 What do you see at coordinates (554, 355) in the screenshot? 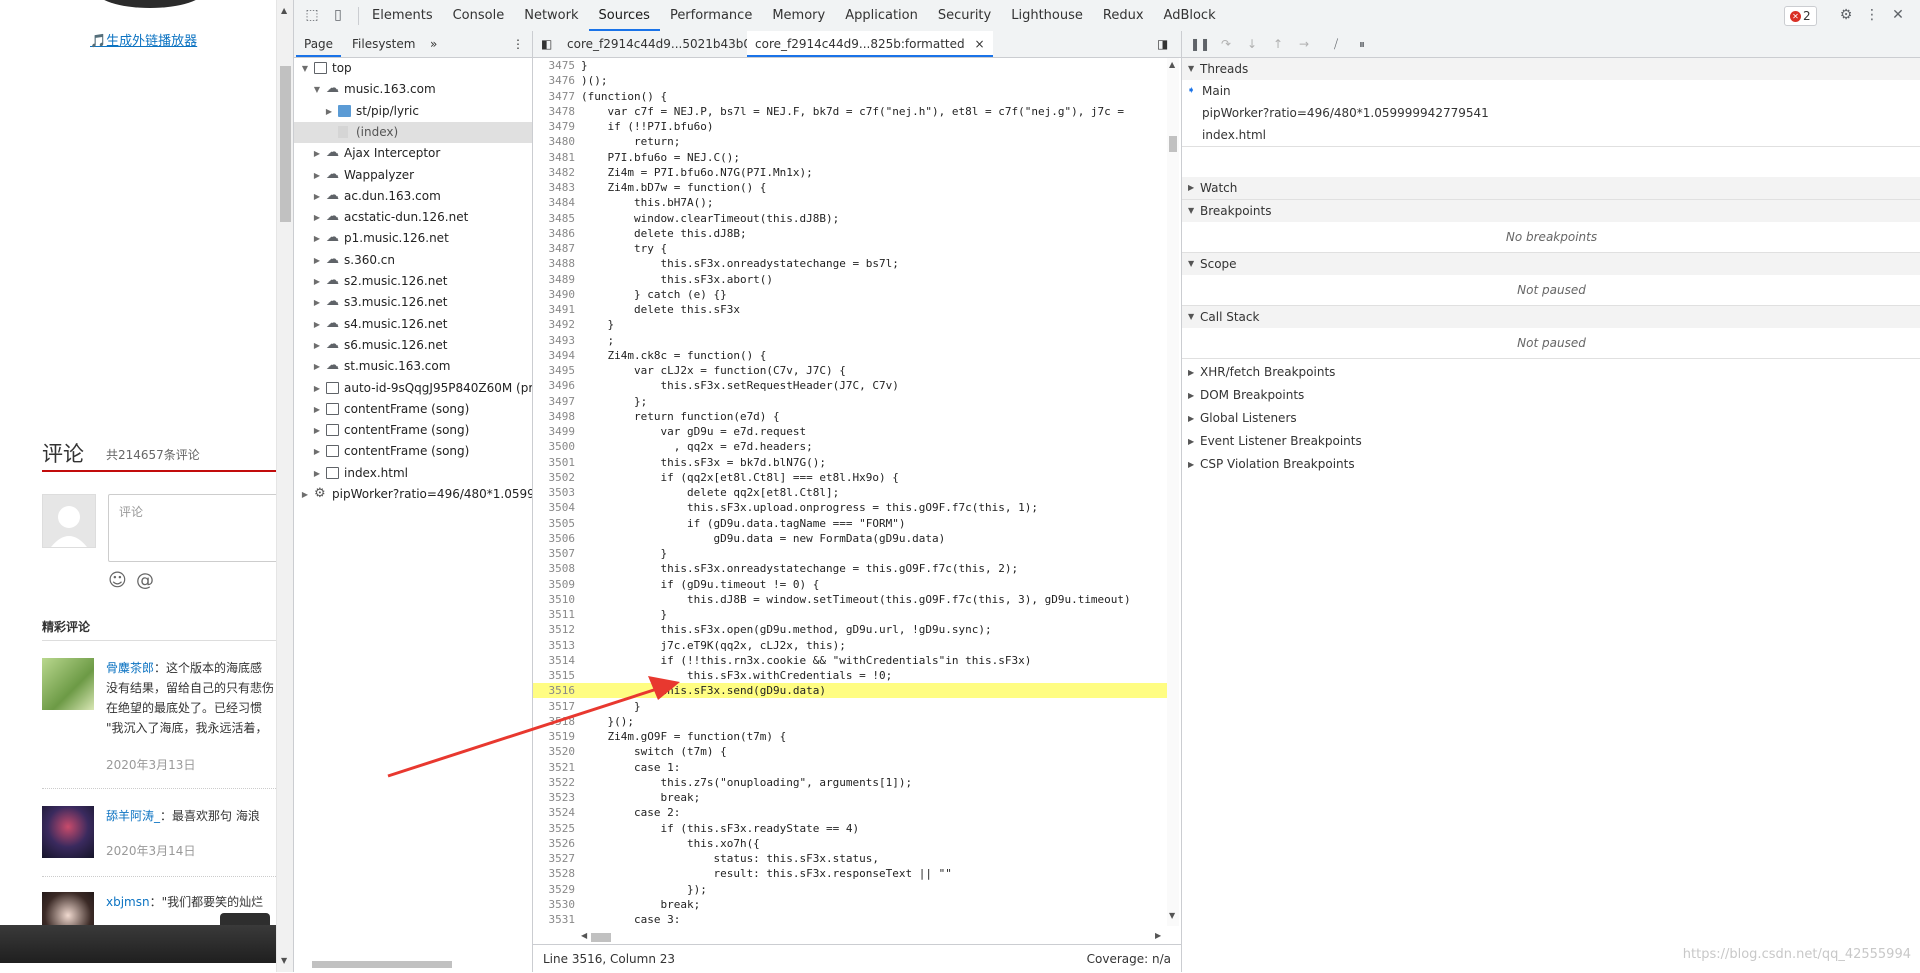
I see `line-number: 3494` at bounding box center [554, 355].